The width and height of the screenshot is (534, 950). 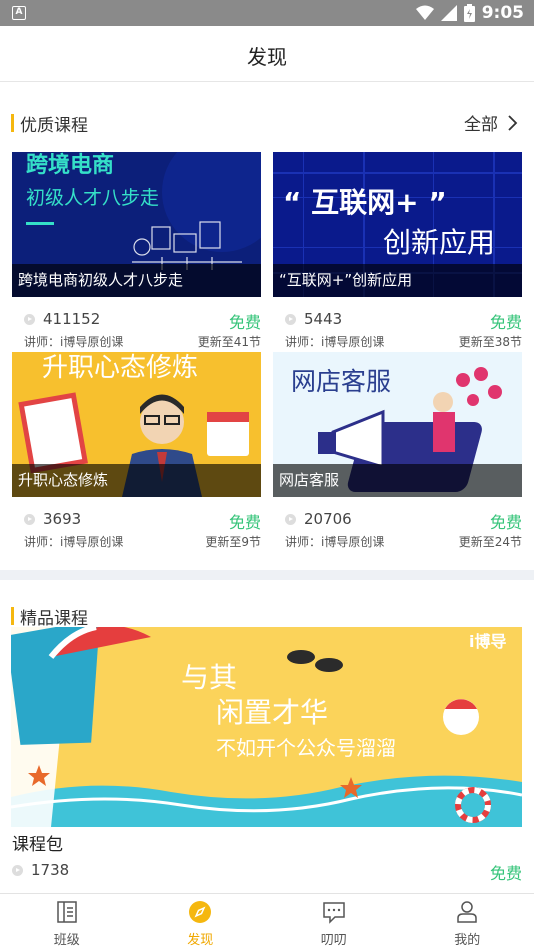 What do you see at coordinates (448, 13) in the screenshot?
I see `signal-icon` at bounding box center [448, 13].